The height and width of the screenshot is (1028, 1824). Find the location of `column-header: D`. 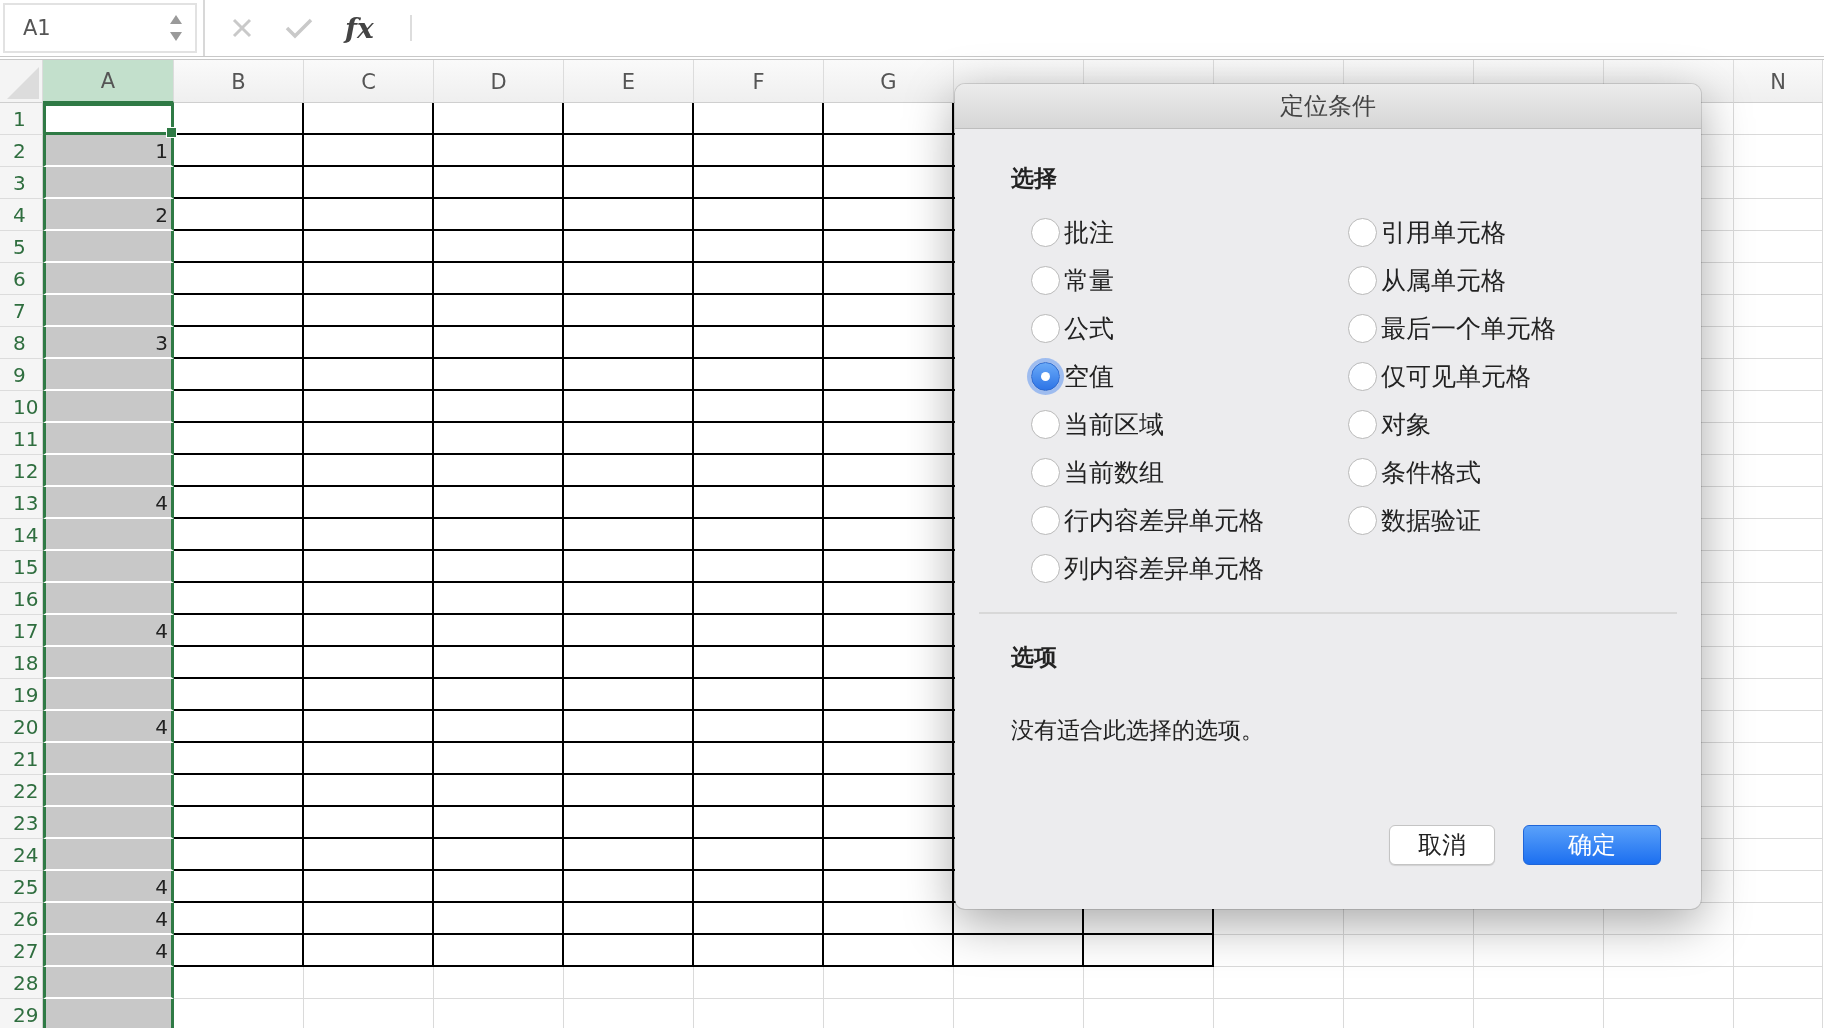

column-header: D is located at coordinates (499, 81).